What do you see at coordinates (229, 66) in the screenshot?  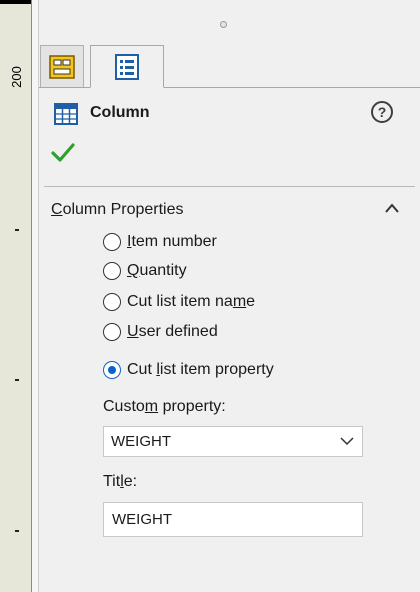 I see `panel-tab-strip` at bounding box center [229, 66].